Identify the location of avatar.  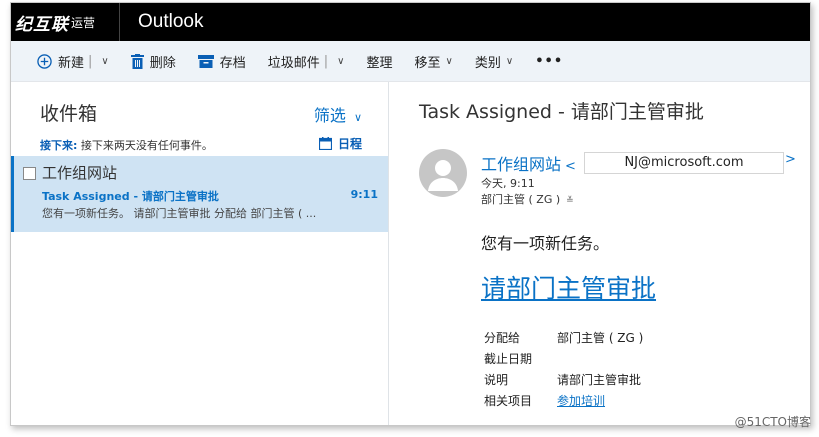
(443, 173).